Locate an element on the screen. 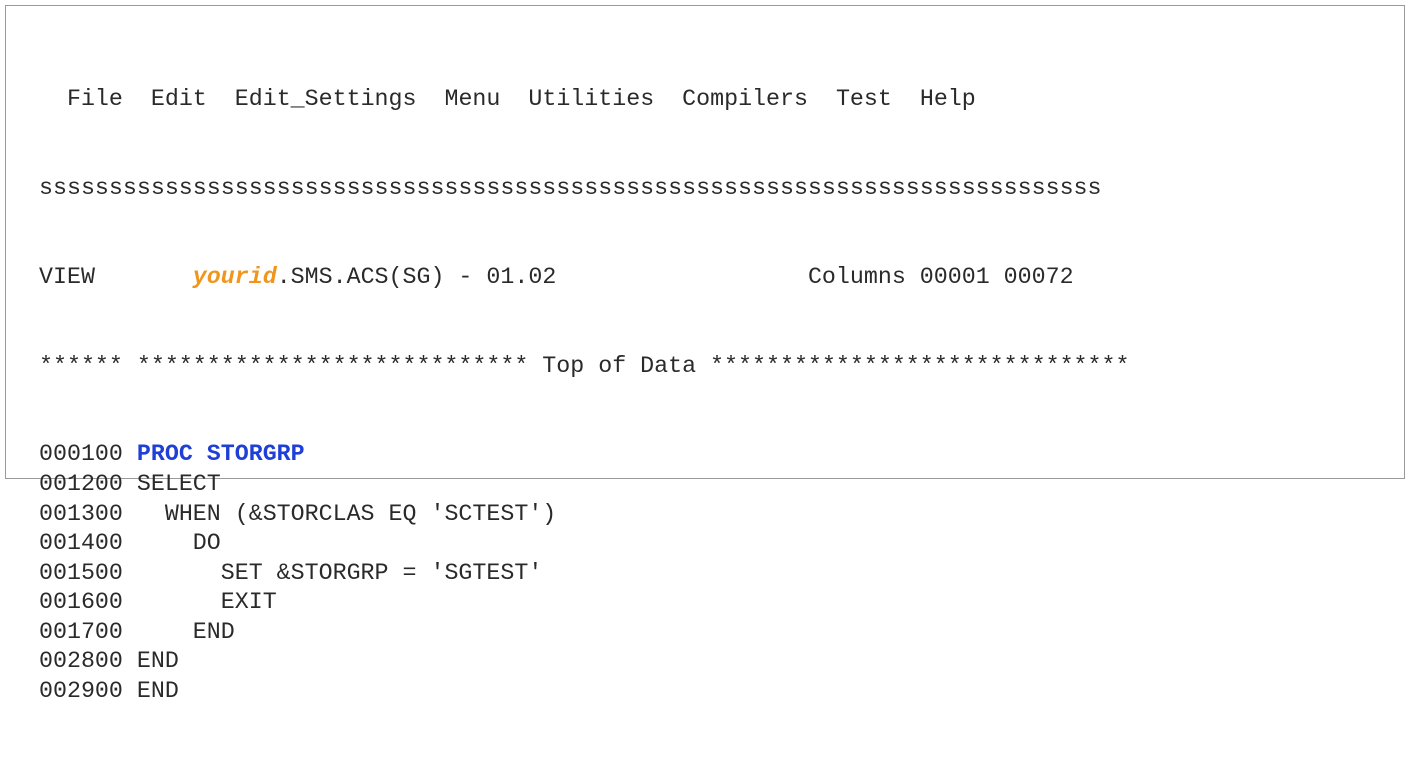 The width and height of the screenshot is (1412, 766). line-number: 001300 is located at coordinates (81, 514).